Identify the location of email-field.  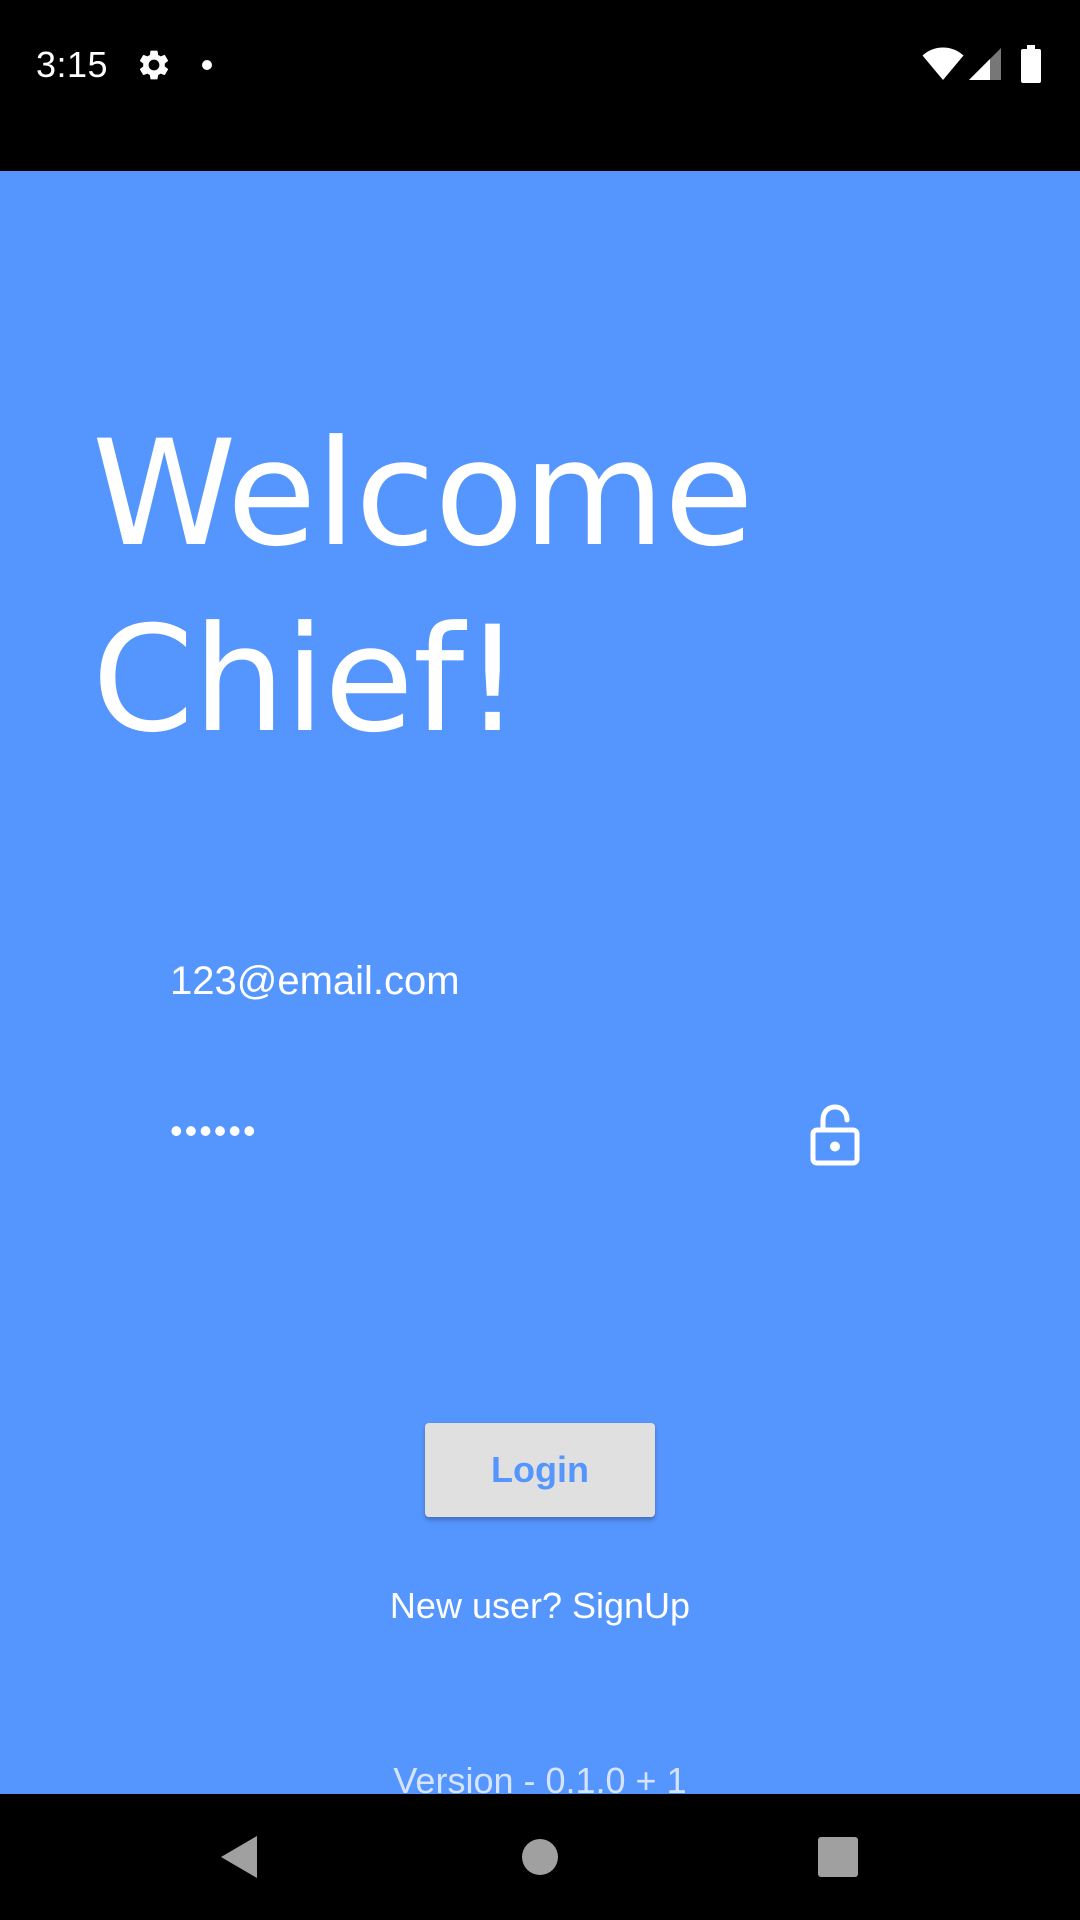
(550, 981).